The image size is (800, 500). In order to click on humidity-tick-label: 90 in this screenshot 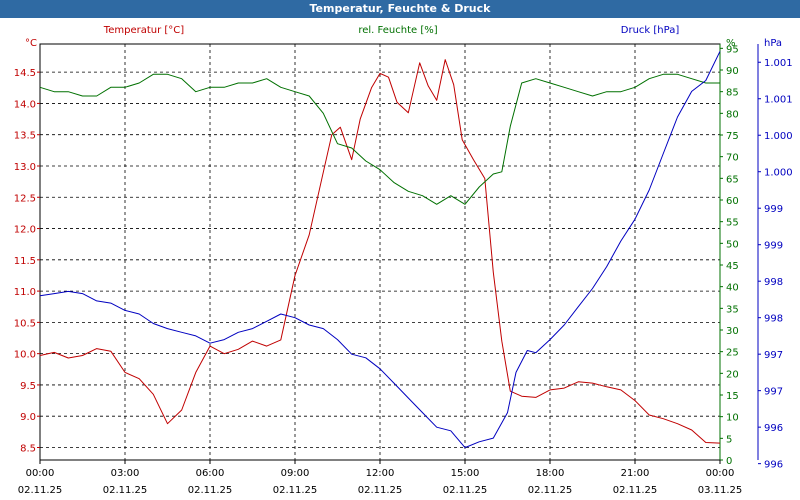, I will do `click(732, 71)`.